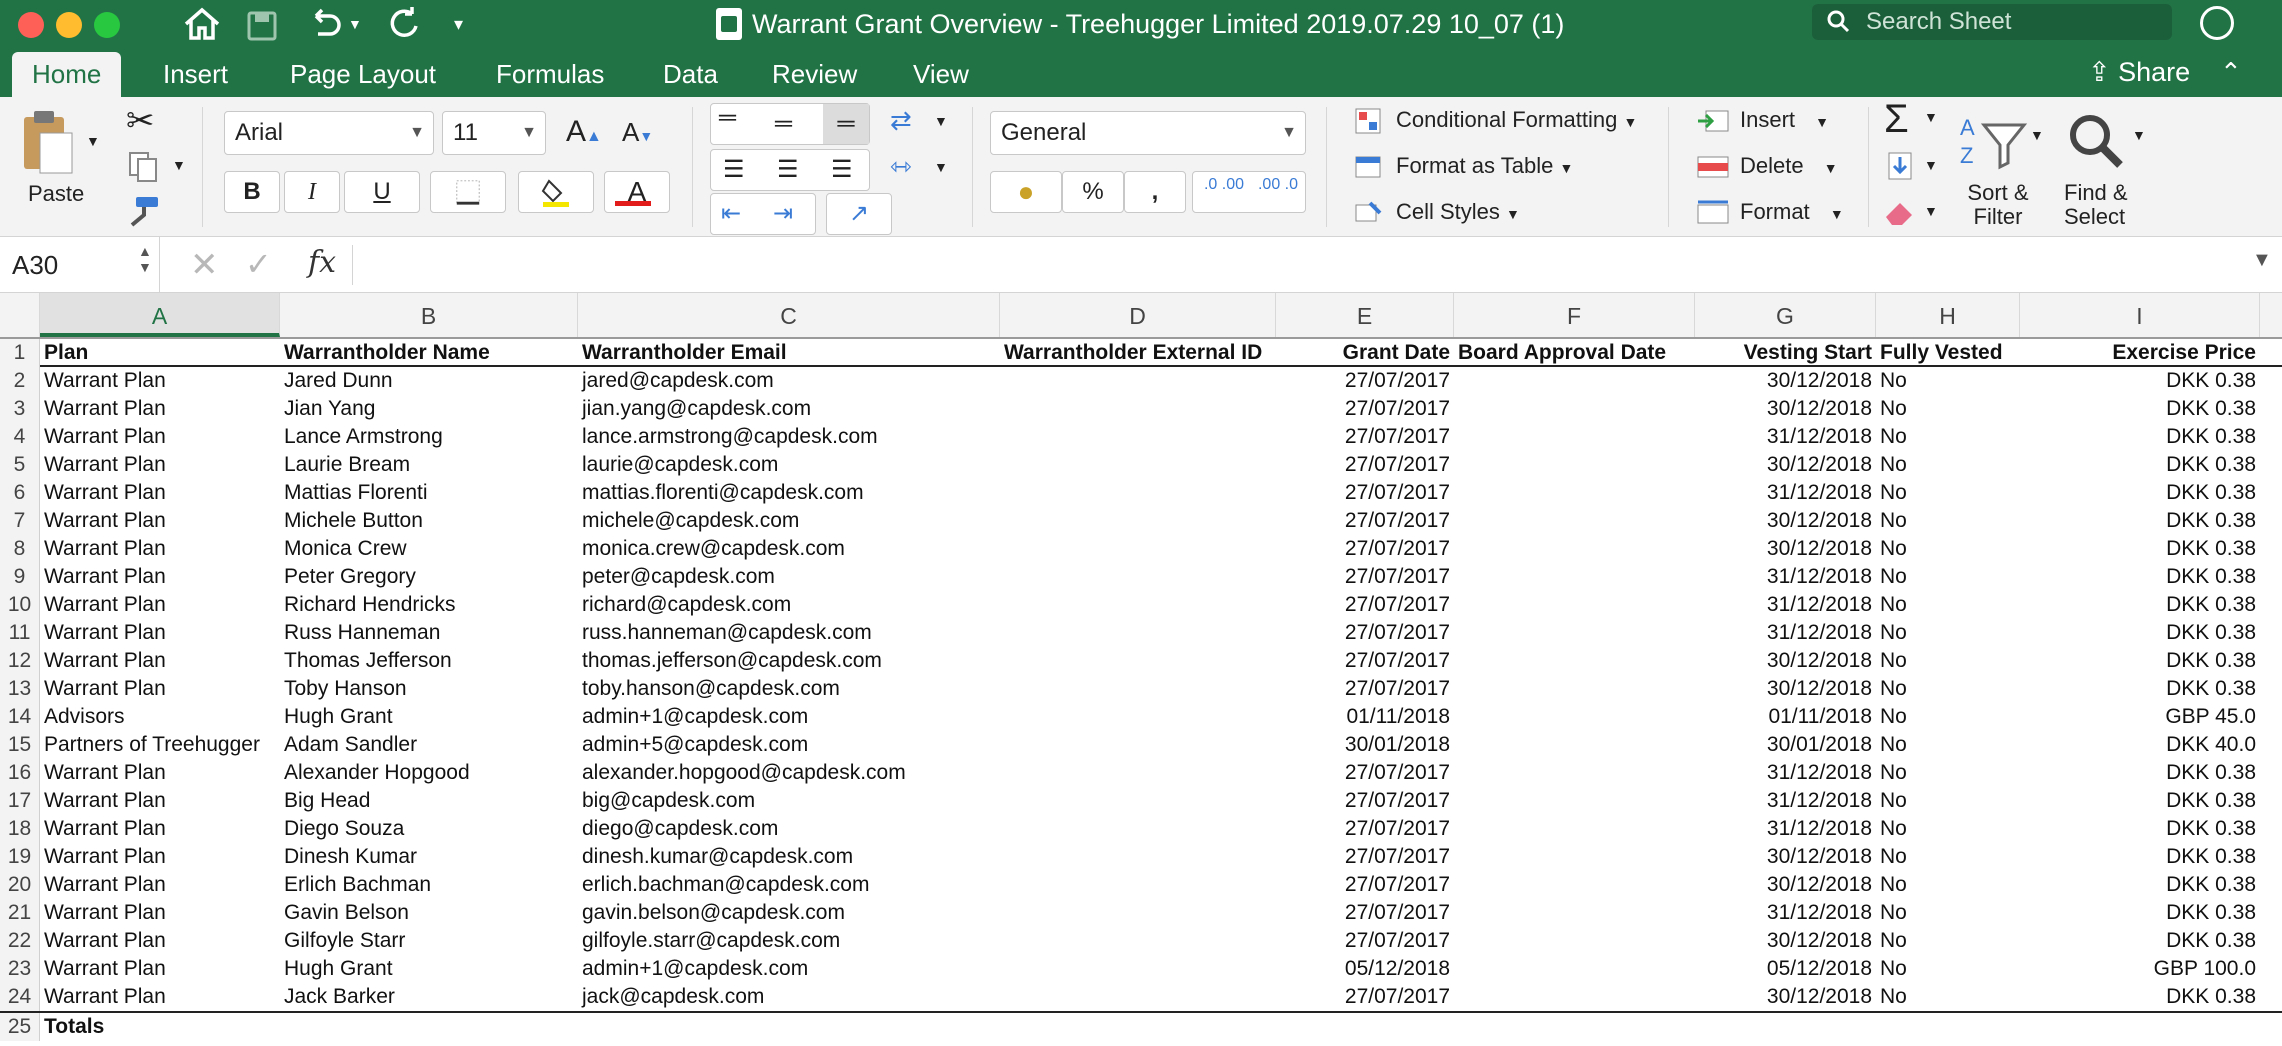  I want to click on cell: Adam Sandler, so click(429, 745).